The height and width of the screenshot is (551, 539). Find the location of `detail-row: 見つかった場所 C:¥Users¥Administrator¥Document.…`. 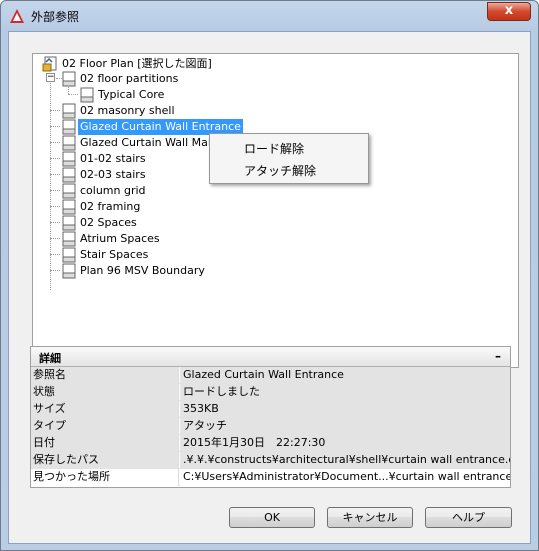

detail-row: 見つかった場所 C:¥Users¥Administrator¥Document.… is located at coordinates (270, 477).